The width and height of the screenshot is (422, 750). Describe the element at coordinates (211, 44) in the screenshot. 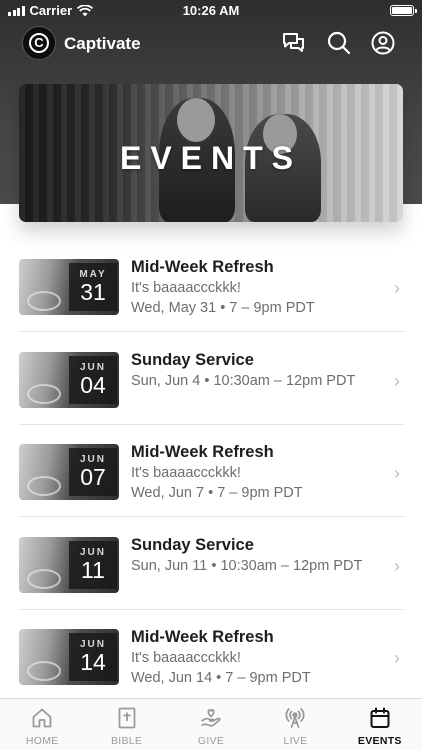

I see `app-bar: C Captivate` at that location.